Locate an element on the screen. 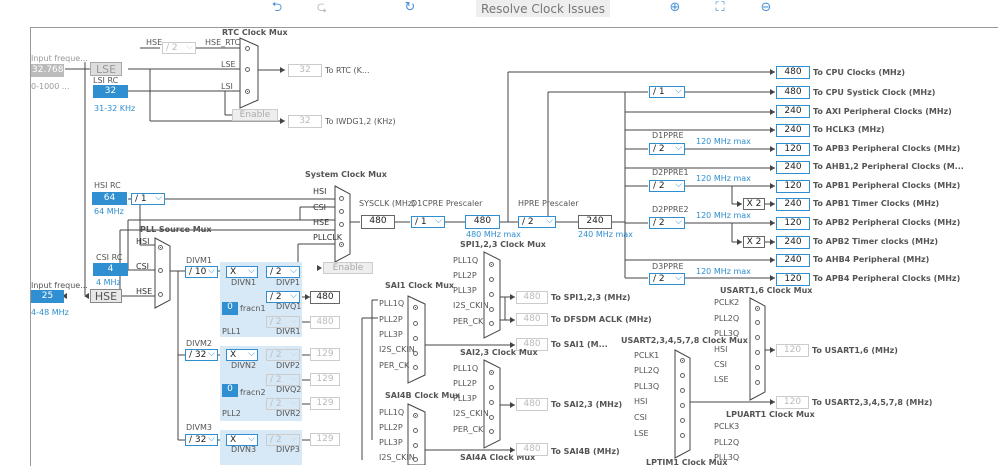 The width and height of the screenshot is (998, 468). d1ppre-divider: / 2 ⌵ is located at coordinates (667, 149).